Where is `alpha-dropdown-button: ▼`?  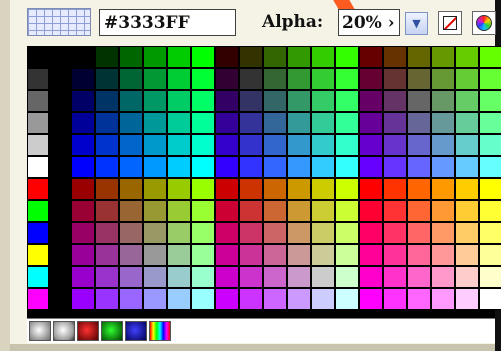 alpha-dropdown-button: ▼ is located at coordinates (416, 23).